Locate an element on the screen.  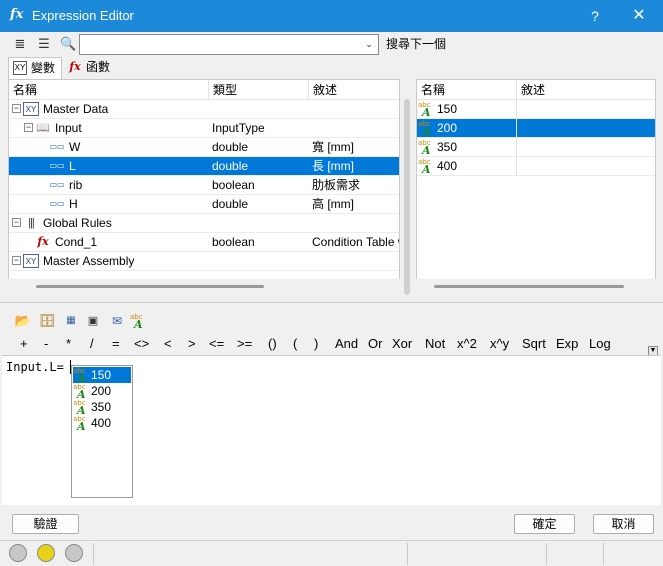
insert-variable-icon: ▣ is located at coordinates (93, 321).